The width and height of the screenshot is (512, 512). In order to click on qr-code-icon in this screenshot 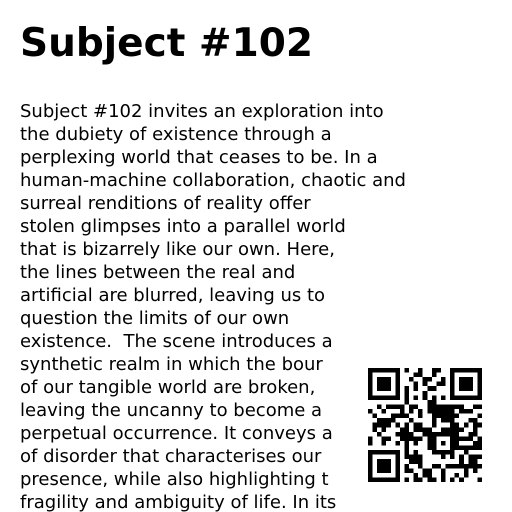, I will do `click(425, 425)`.